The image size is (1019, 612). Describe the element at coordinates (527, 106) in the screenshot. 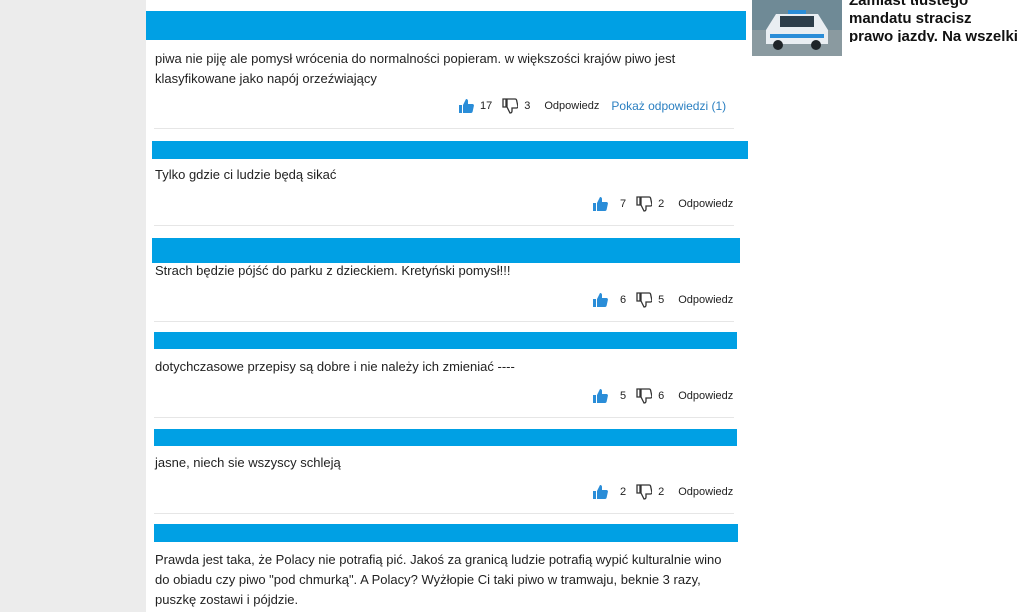

I see `dislike-count: 3` at that location.